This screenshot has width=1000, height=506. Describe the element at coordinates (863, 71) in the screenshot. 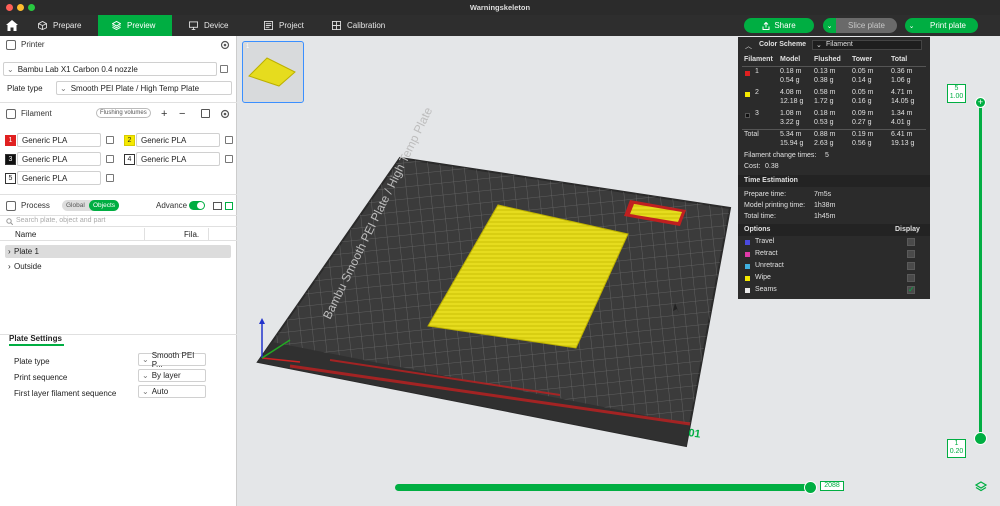

I see `tower-length: 0.05 m` at that location.